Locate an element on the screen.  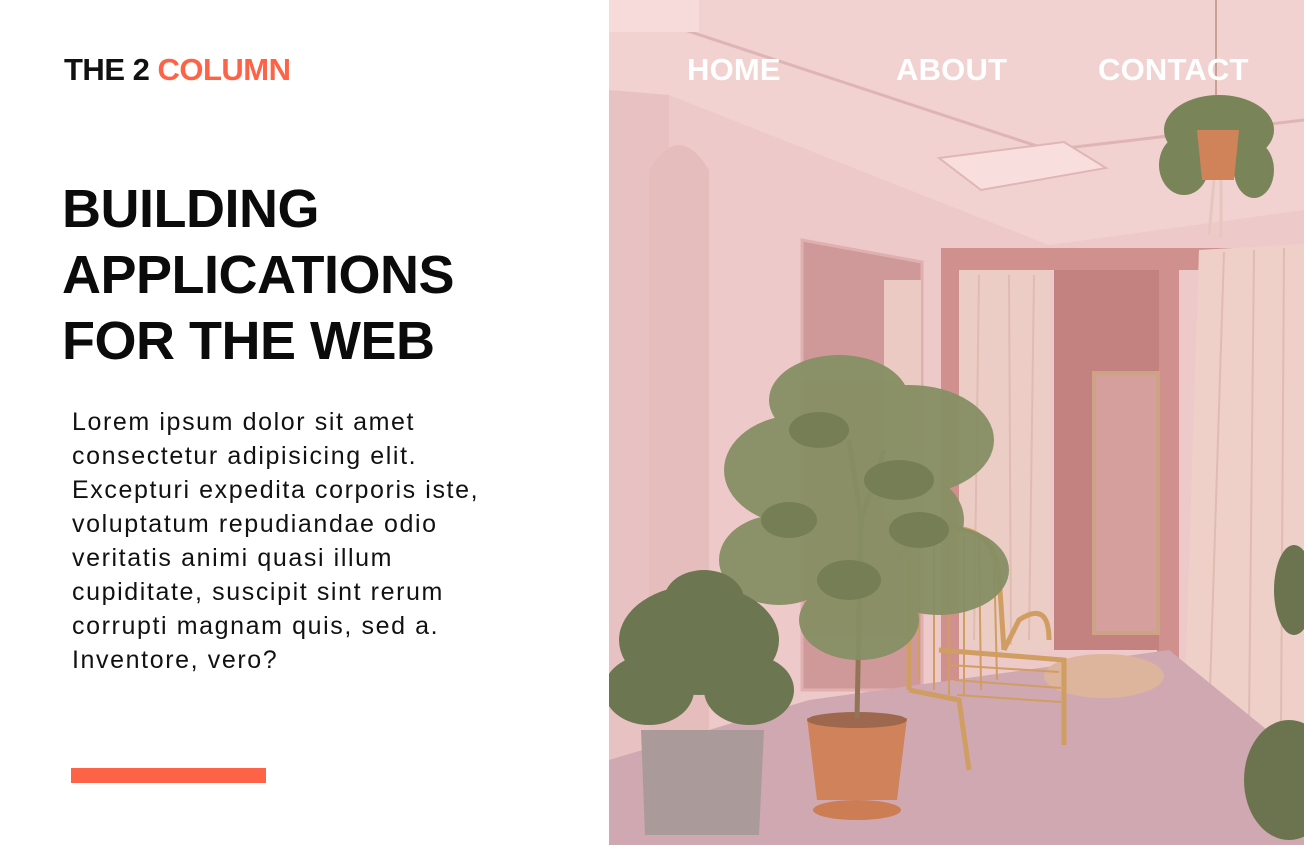
brand-logo: THE 2 COLUMN is located at coordinates (177, 70).